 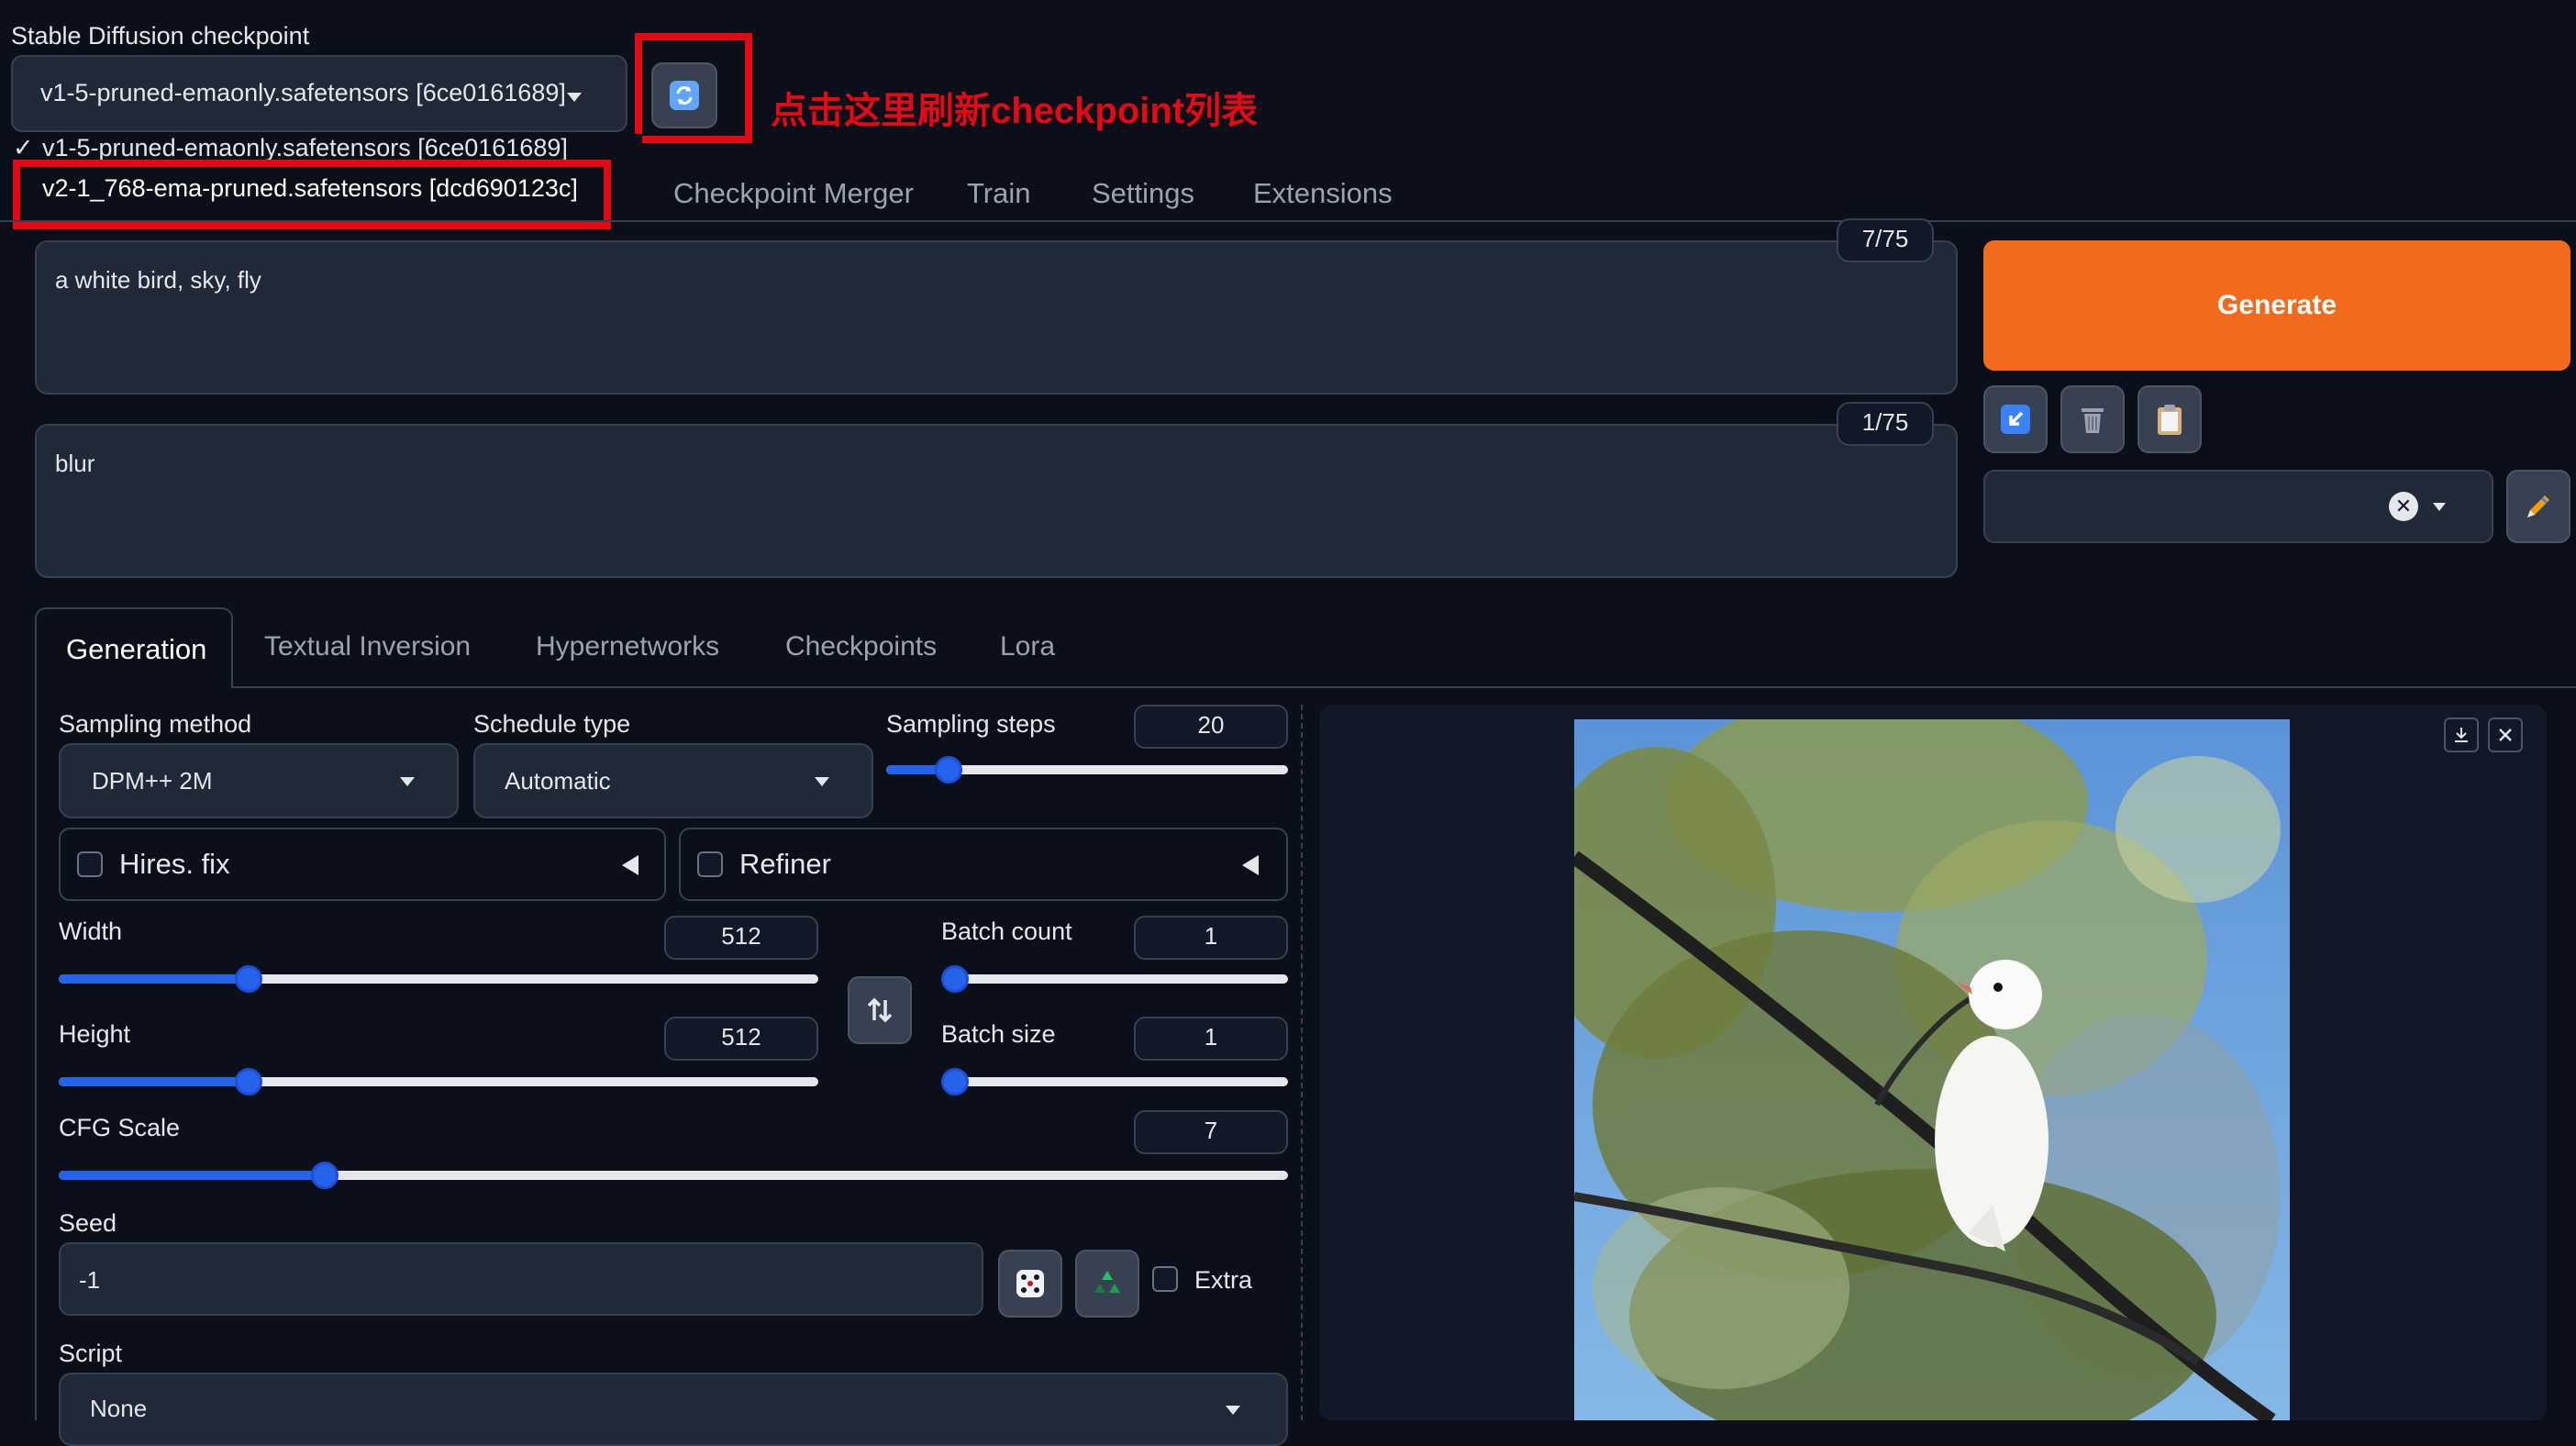 What do you see at coordinates (312, 194) in the screenshot?
I see `option-highlight-box` at bounding box center [312, 194].